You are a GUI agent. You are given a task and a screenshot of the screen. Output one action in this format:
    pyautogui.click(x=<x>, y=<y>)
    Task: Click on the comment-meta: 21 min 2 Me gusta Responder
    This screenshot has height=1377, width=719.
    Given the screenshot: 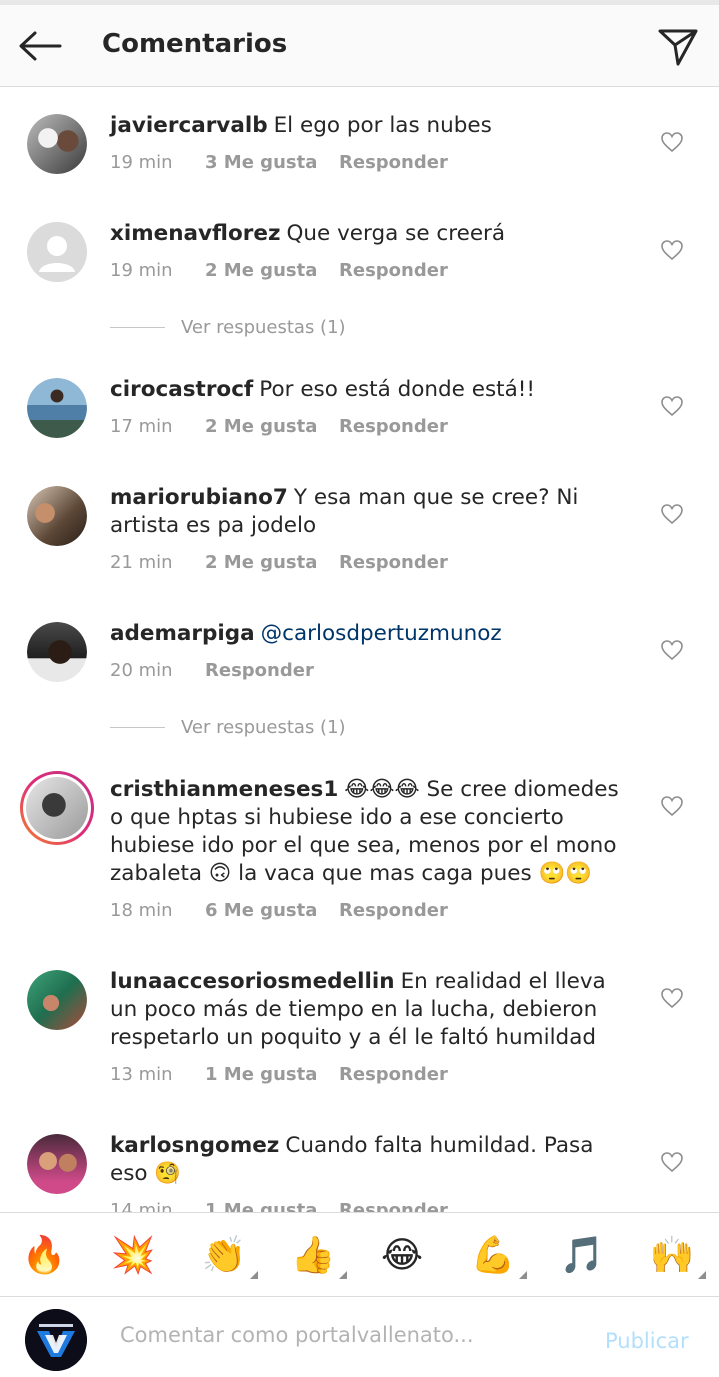 What is the action you would take?
    pyautogui.click(x=279, y=562)
    